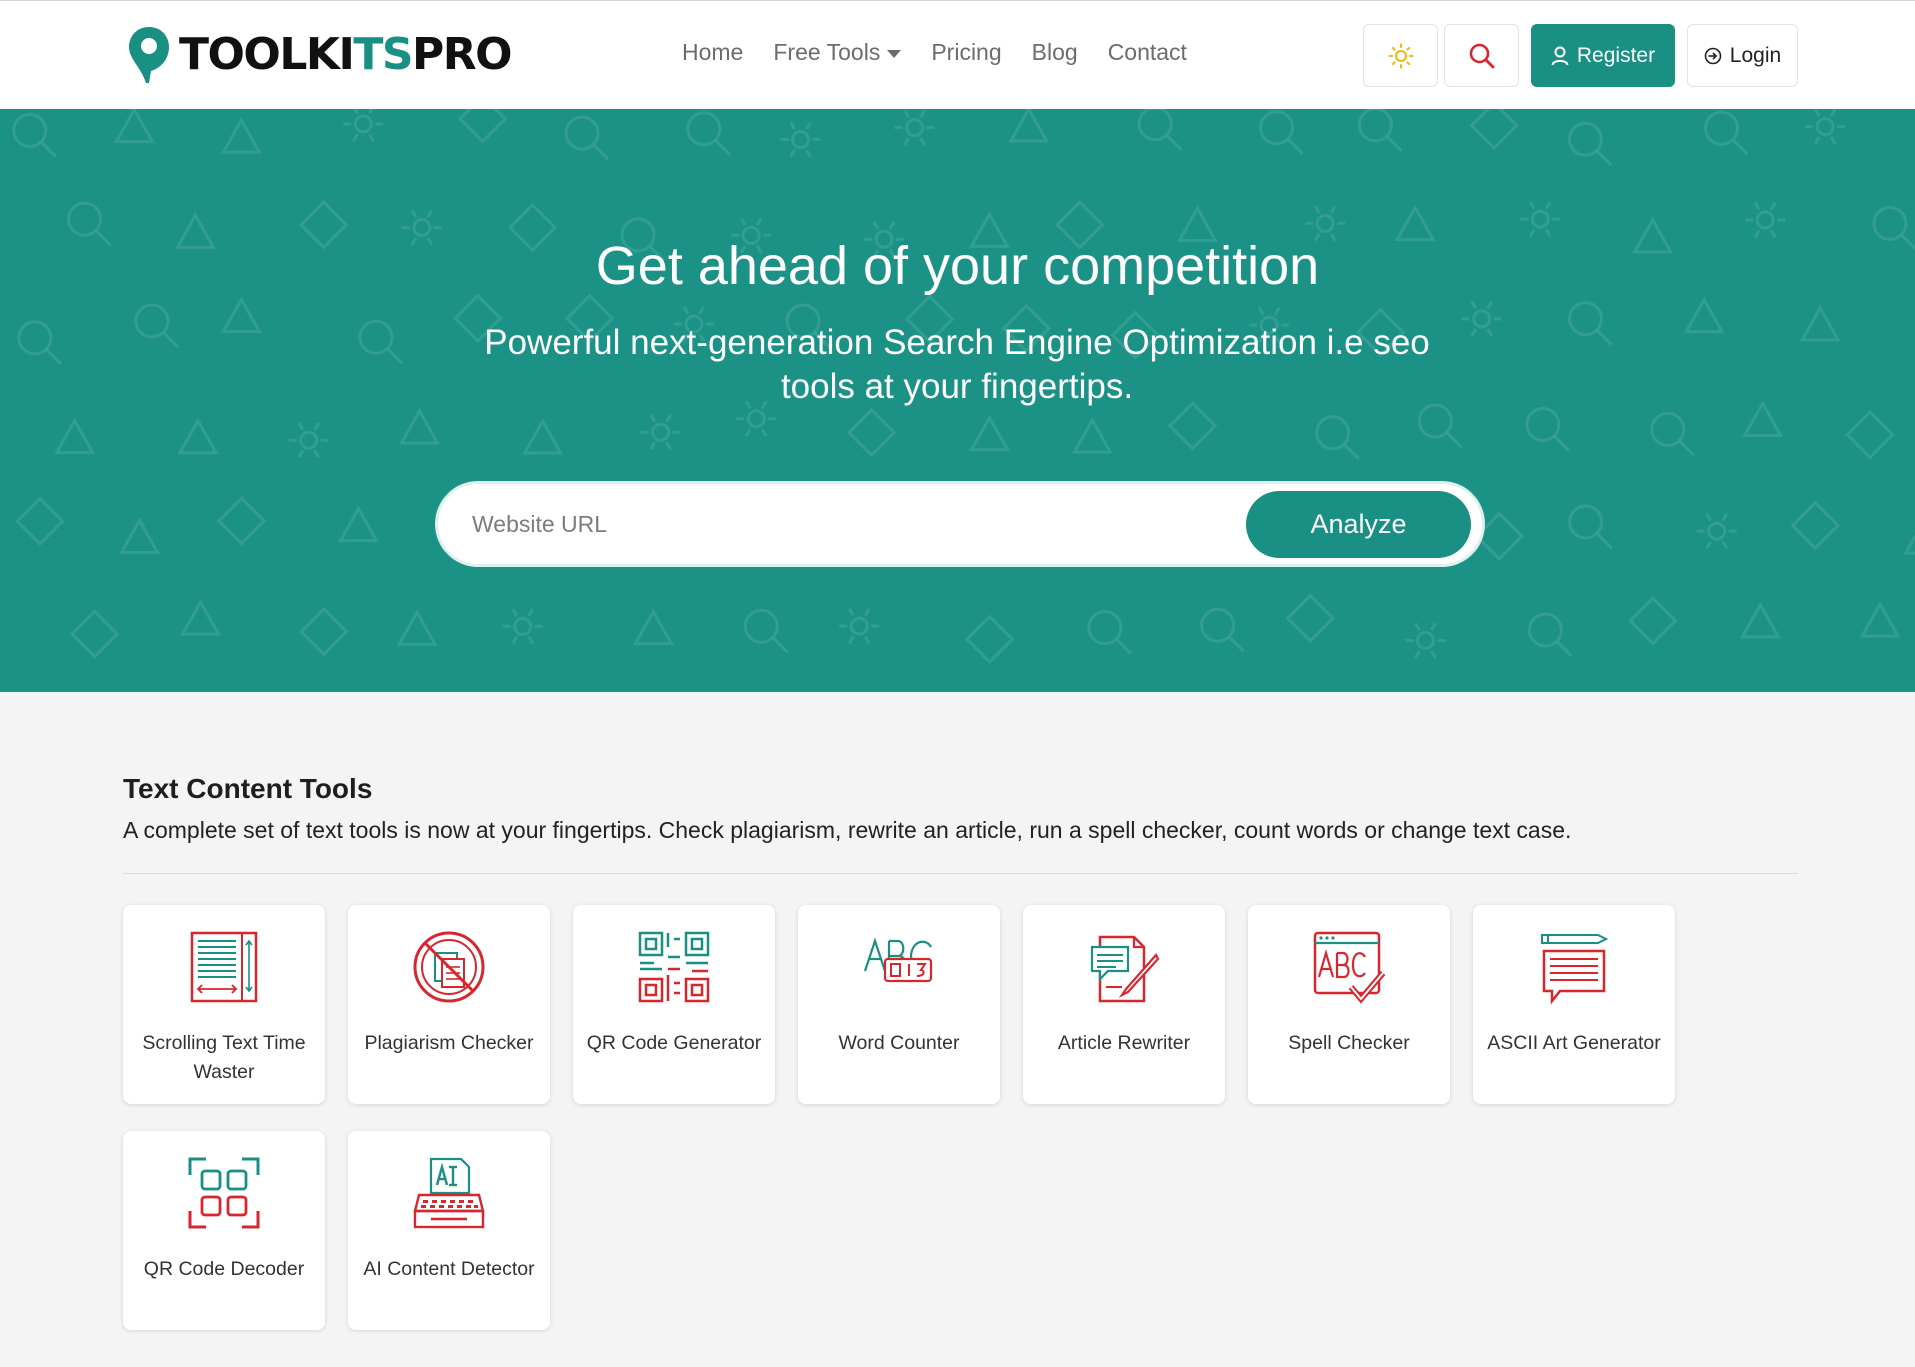  Describe the element at coordinates (1124, 1043) in the screenshot. I see `tool-card-label: Article Rewriter` at that location.